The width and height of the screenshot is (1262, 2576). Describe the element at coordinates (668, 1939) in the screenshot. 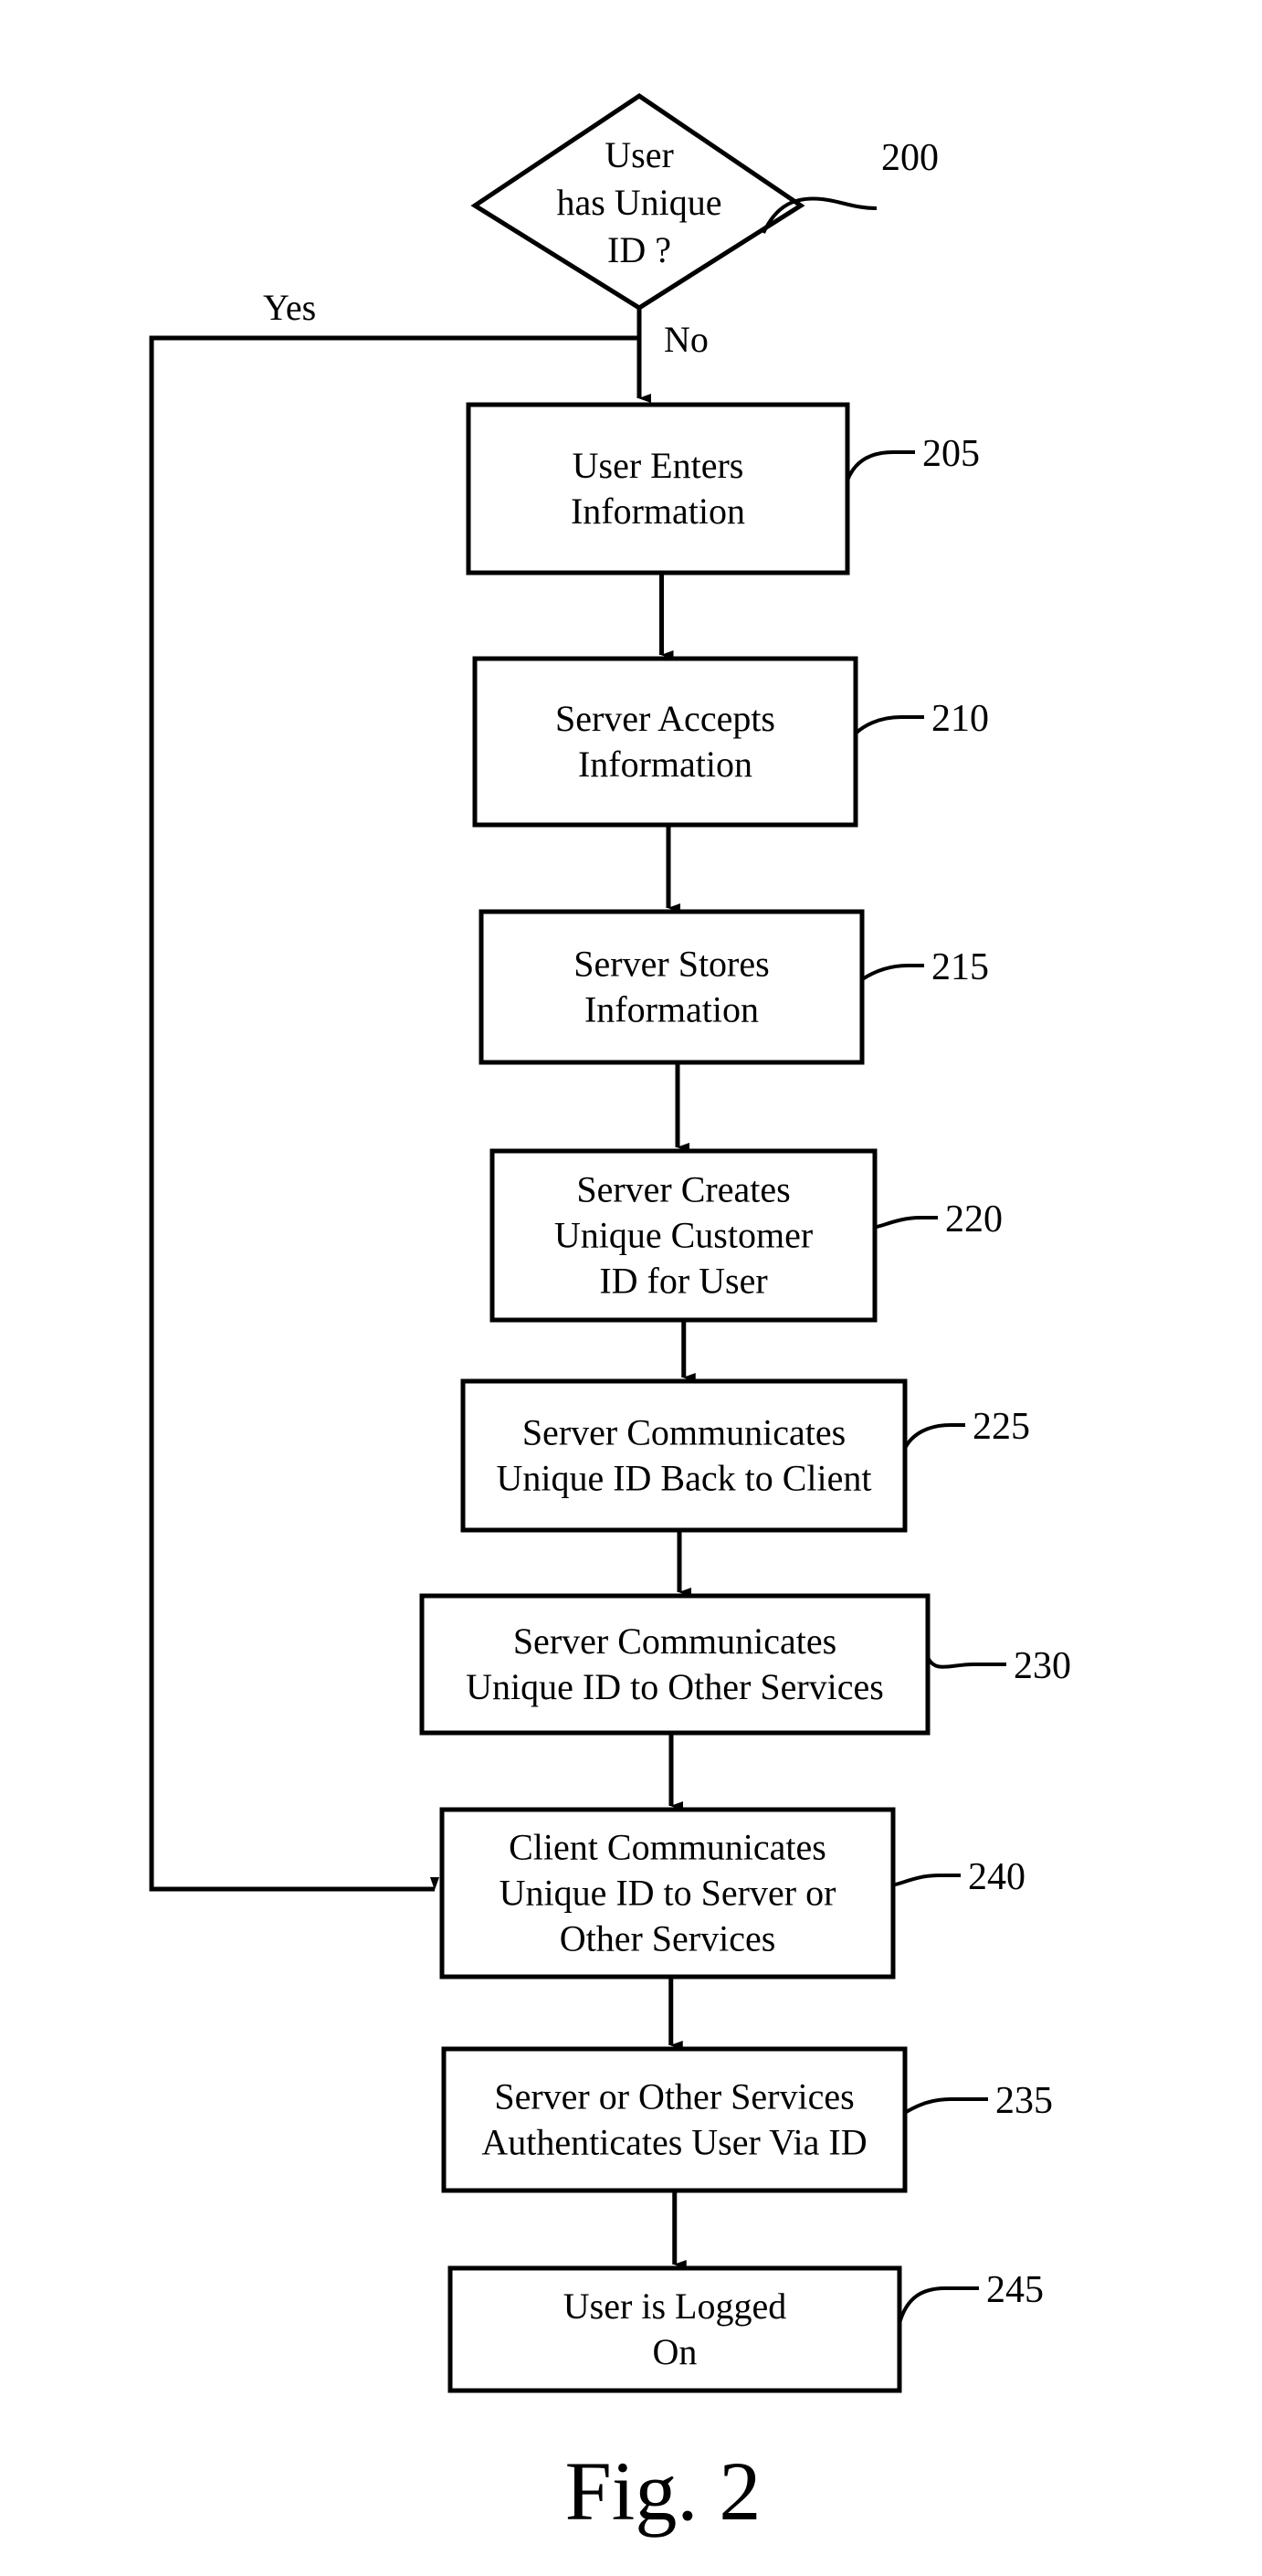

I see `step-text-line: Other Services` at that location.